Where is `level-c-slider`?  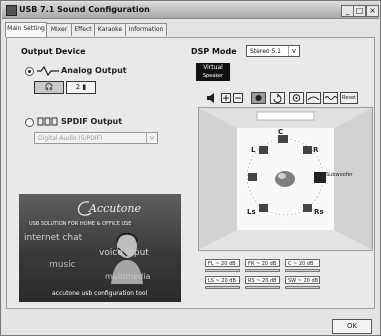 level-c-slider is located at coordinates (302, 270).